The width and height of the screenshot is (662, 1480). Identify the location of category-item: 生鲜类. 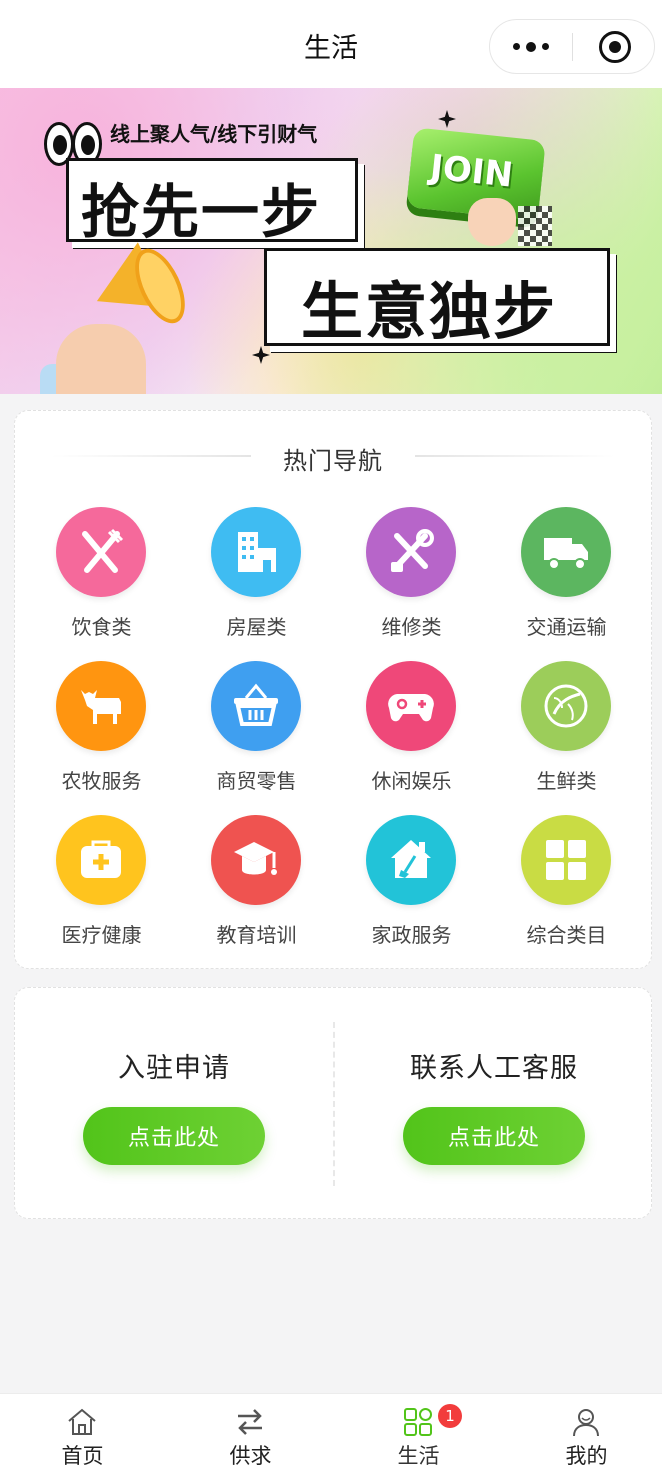
(566, 738).